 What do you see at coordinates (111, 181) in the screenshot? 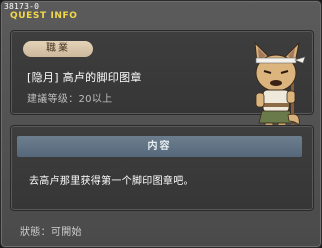
I see `content-text: 去高卢那里获得第一个脚印图章吧。` at bounding box center [111, 181].